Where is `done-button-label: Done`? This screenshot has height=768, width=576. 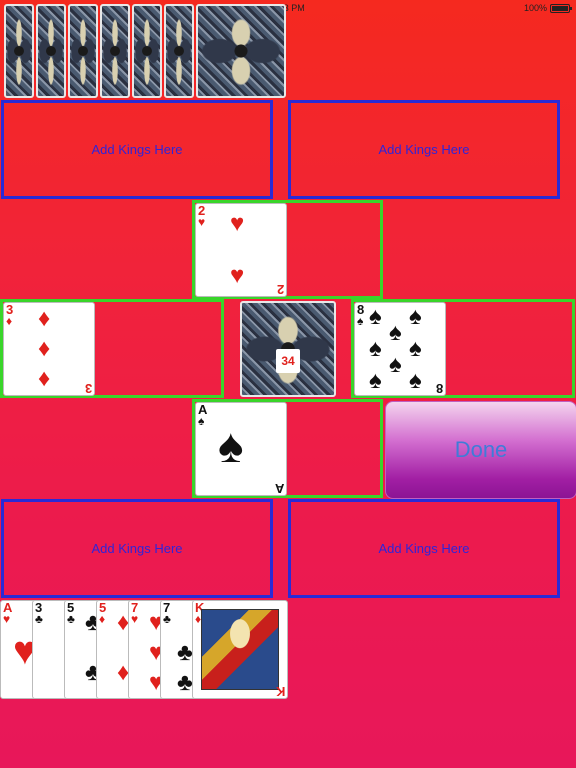 done-button-label: Done is located at coordinates (481, 449).